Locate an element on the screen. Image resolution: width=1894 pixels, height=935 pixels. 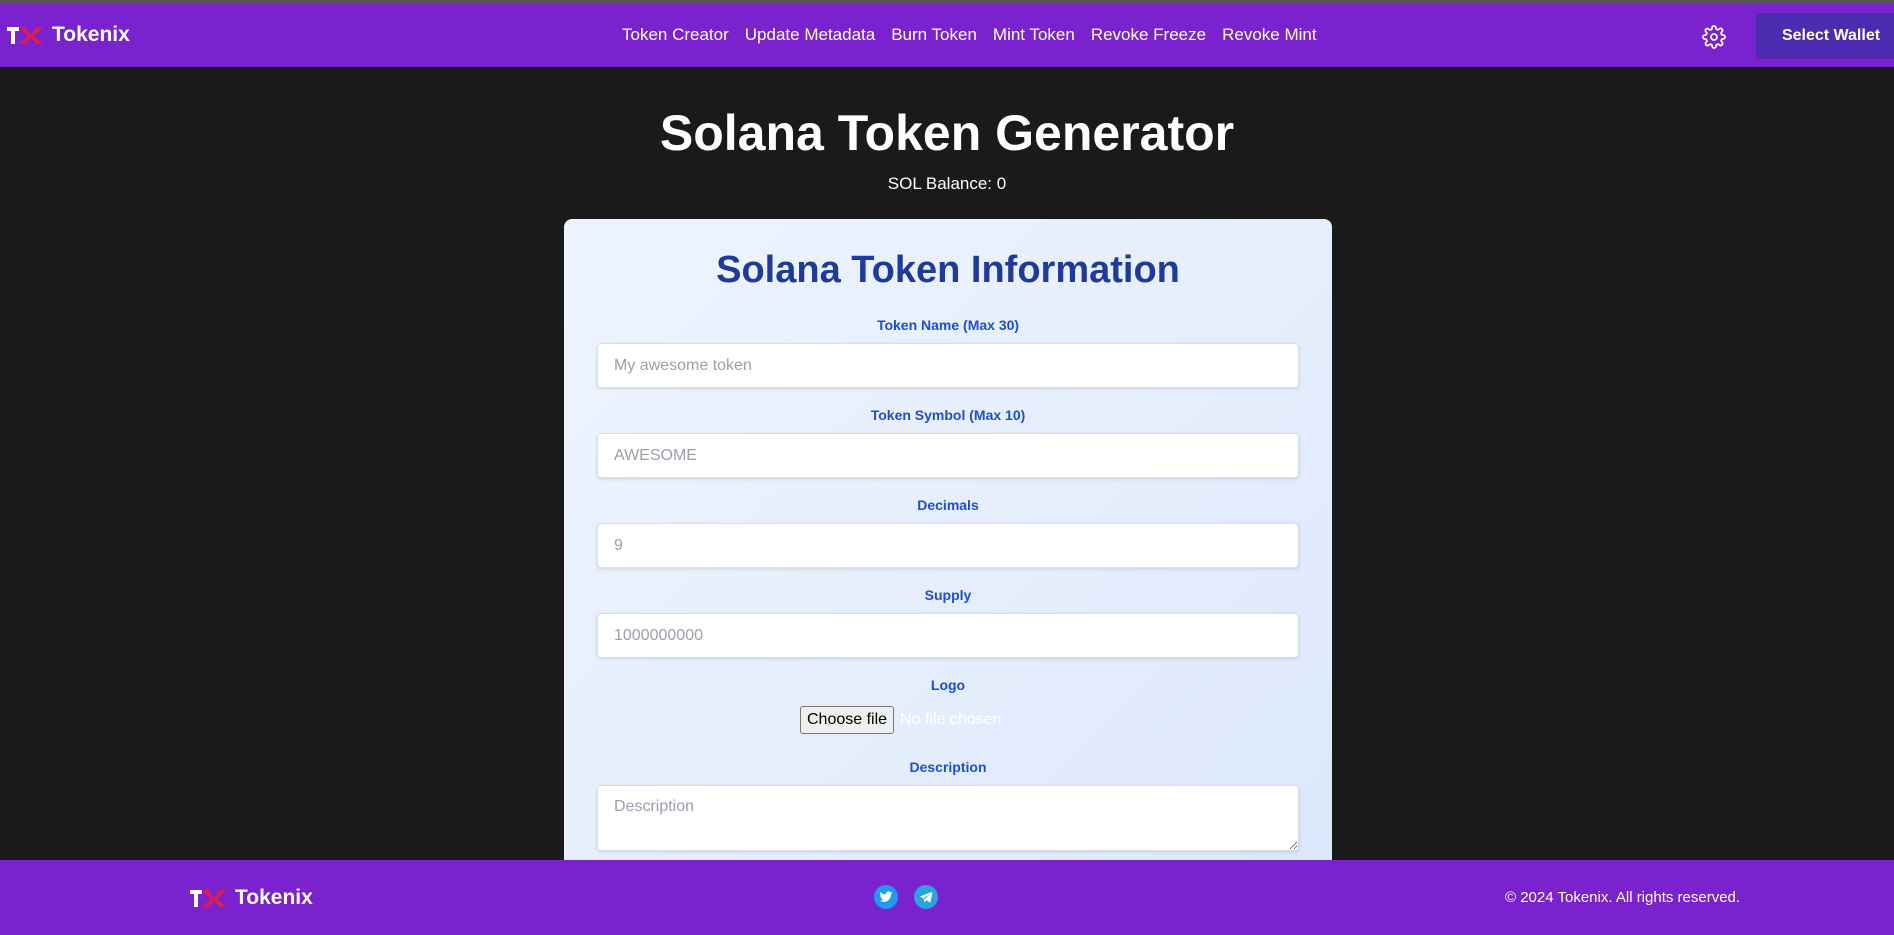
footer-brand: Tokenix is located at coordinates (251, 897).